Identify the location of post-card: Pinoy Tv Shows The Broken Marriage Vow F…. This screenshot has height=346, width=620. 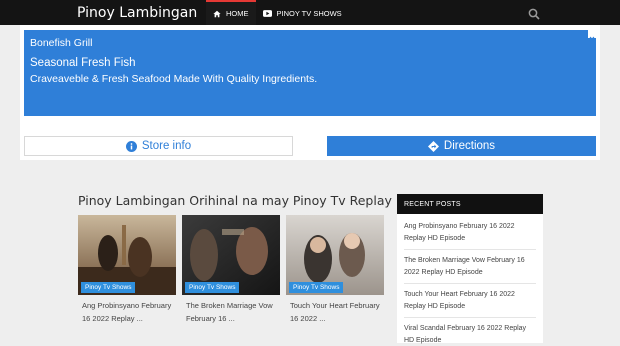
(231, 279).